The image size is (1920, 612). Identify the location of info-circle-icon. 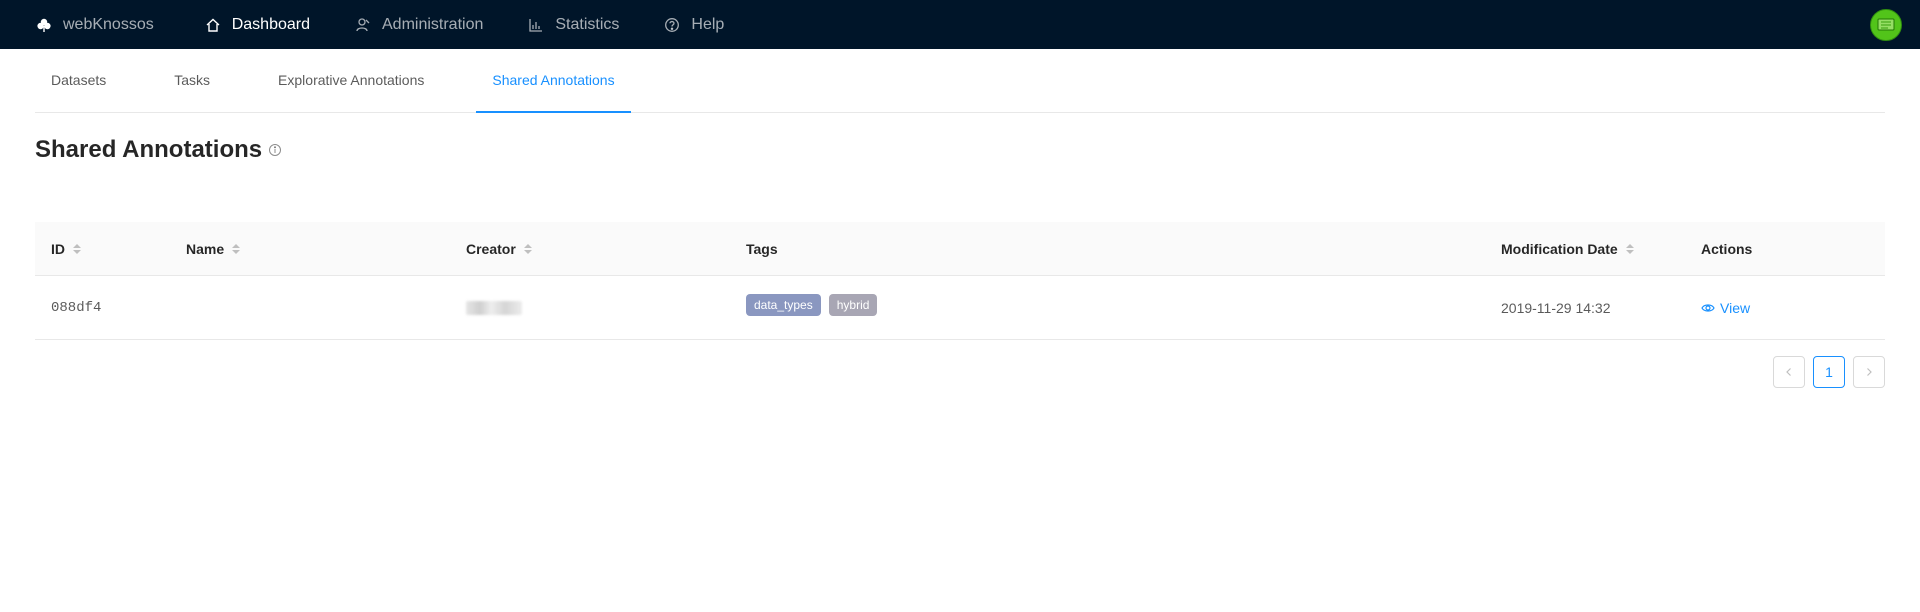
(275, 150).